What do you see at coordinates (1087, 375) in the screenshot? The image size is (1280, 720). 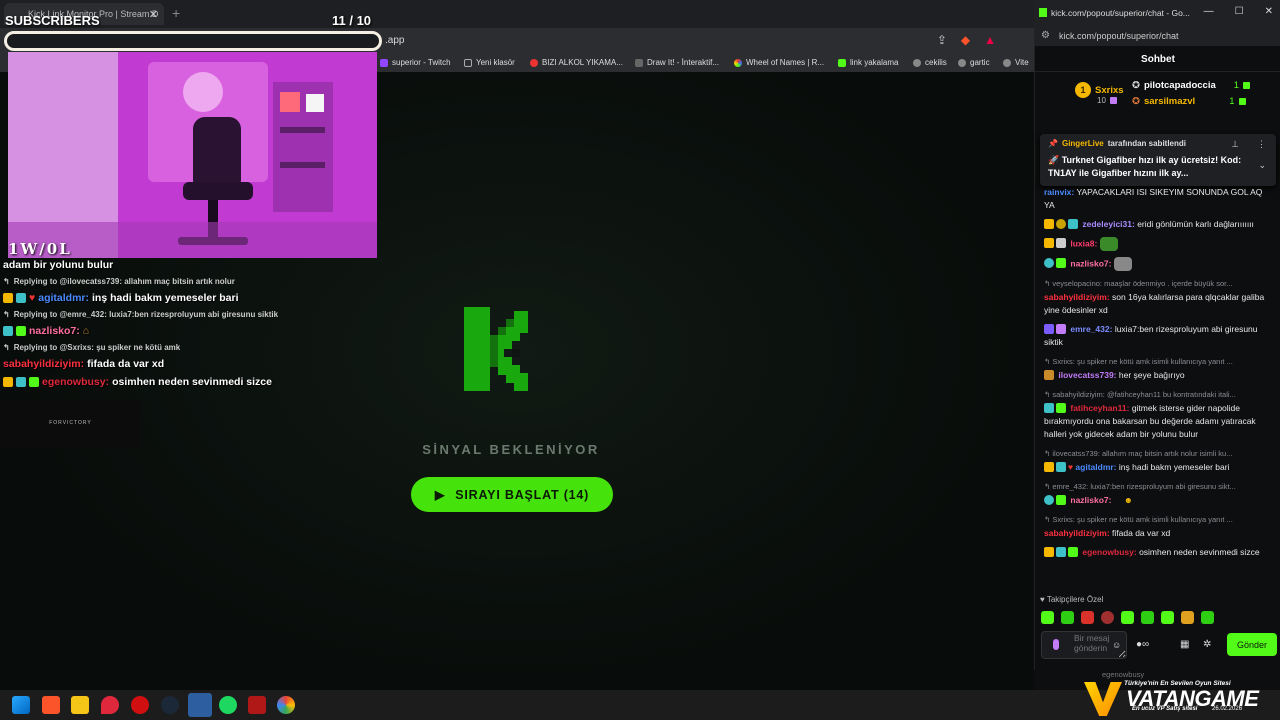 I see `chat-username: ilovecatss739:` at bounding box center [1087, 375].